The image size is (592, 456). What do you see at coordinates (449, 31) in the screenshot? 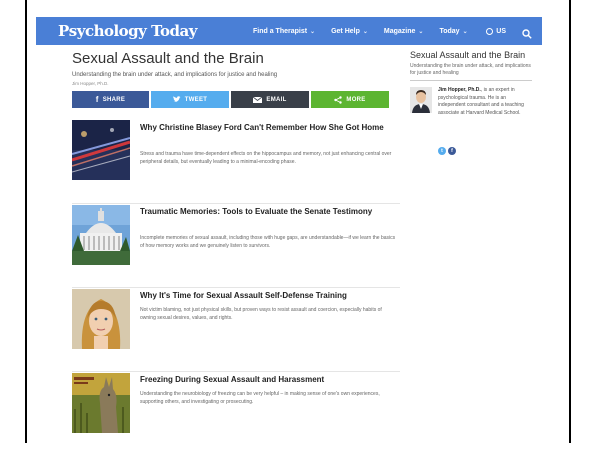
I see `nav-label: Today` at bounding box center [449, 31].